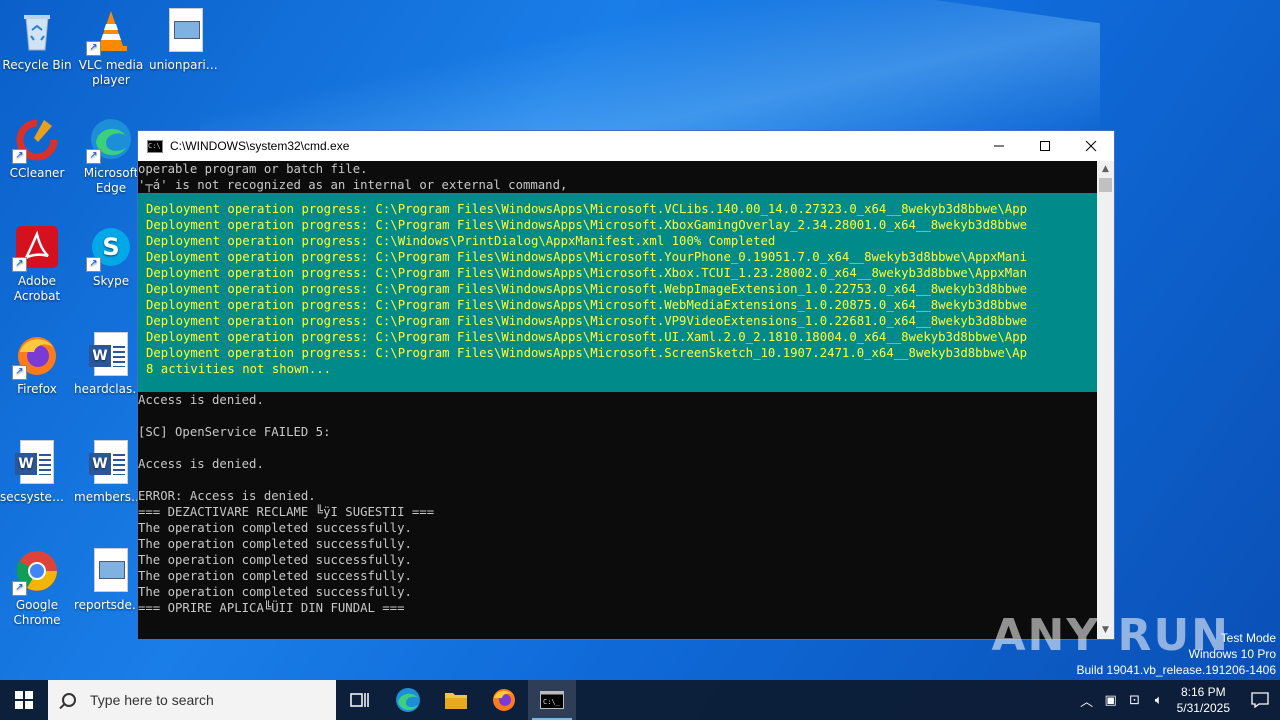 The image size is (1280, 720). Describe the element at coordinates (37, 612) in the screenshot. I see `desktop-icon-label: Google Chrome` at that location.